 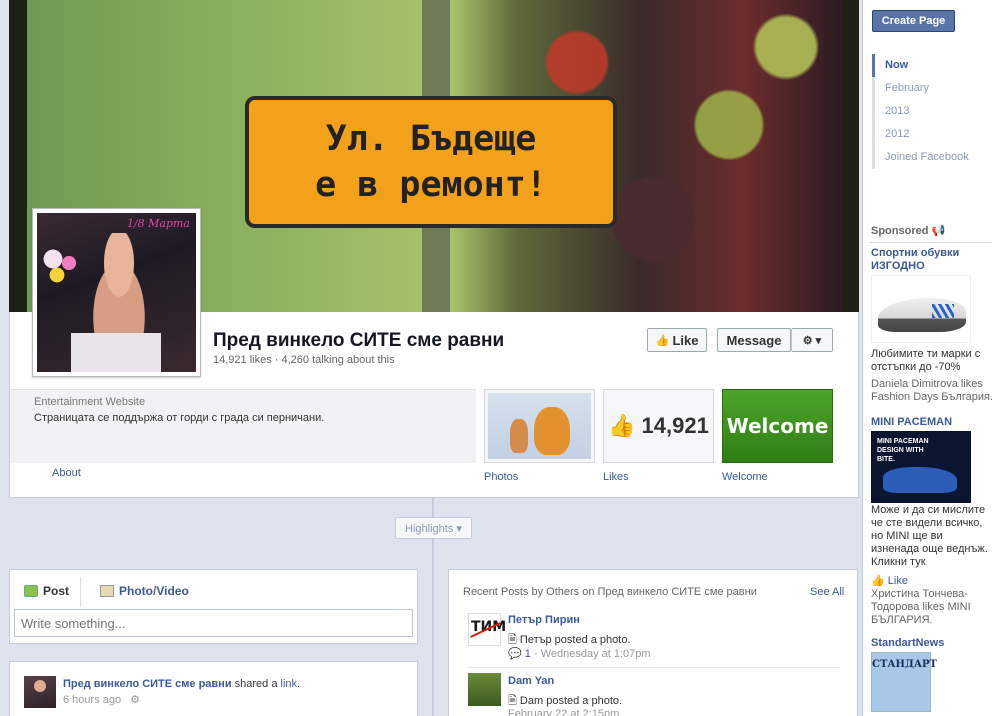 I want to click on avatar: ТИМ, so click(x=487, y=629).